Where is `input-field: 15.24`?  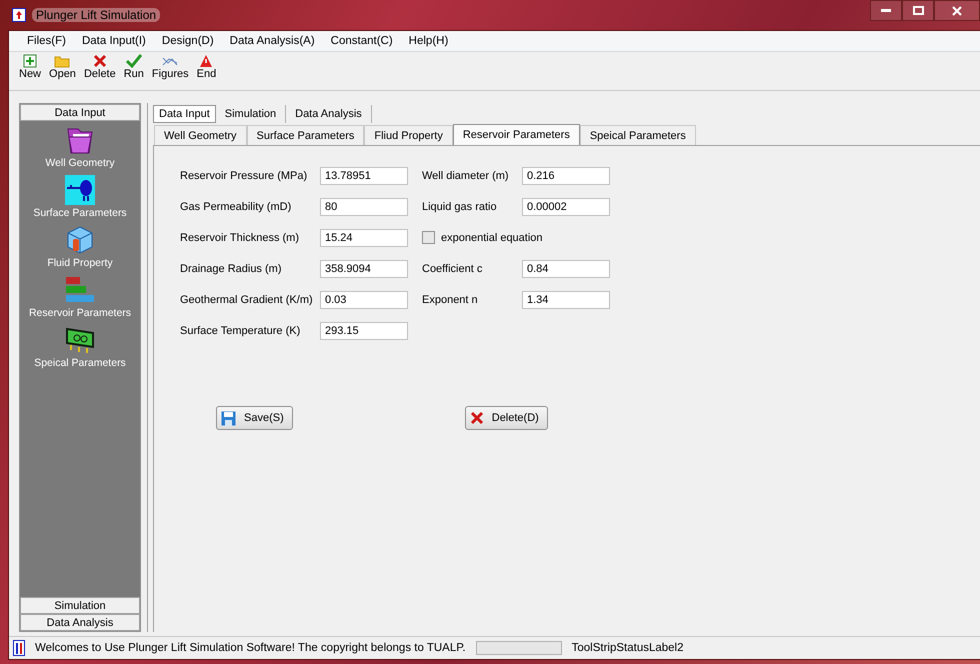 input-field: 15.24 is located at coordinates (364, 237).